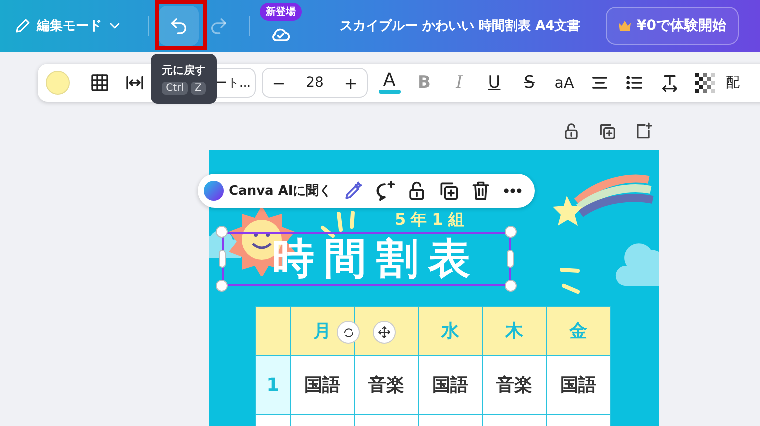  I want to click on undo-button, so click(179, 26).